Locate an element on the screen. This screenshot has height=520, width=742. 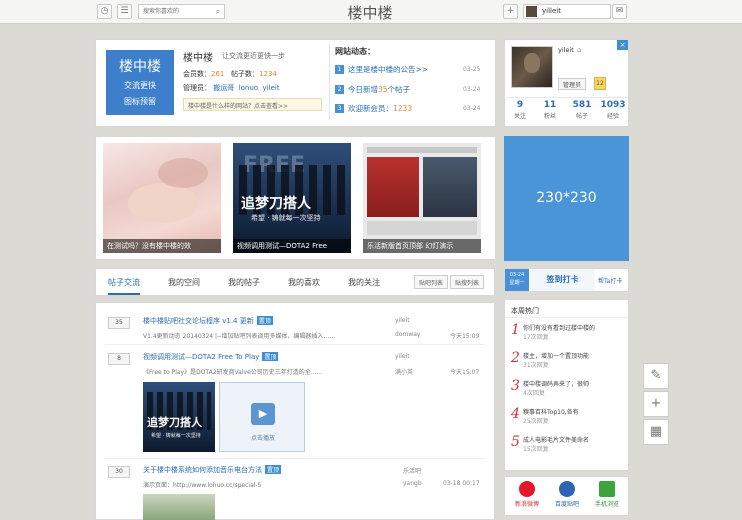
slide: 在测试吗？没有楼中楼的效 is located at coordinates (162, 198).